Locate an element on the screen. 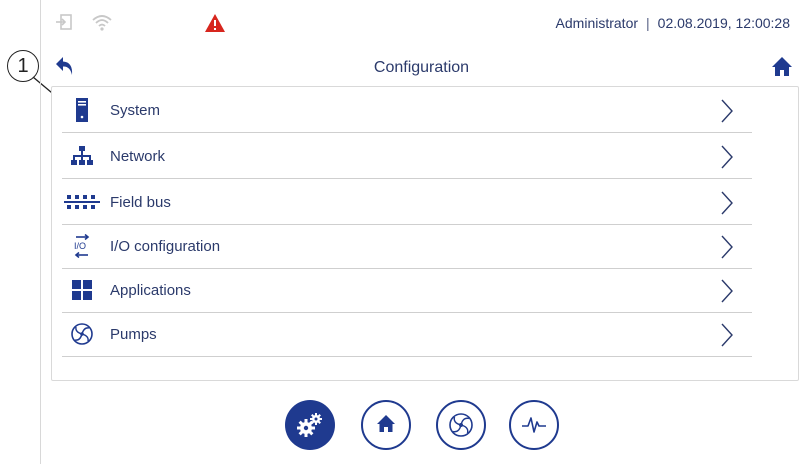  svg-text: I/O is located at coordinates (80, 246).